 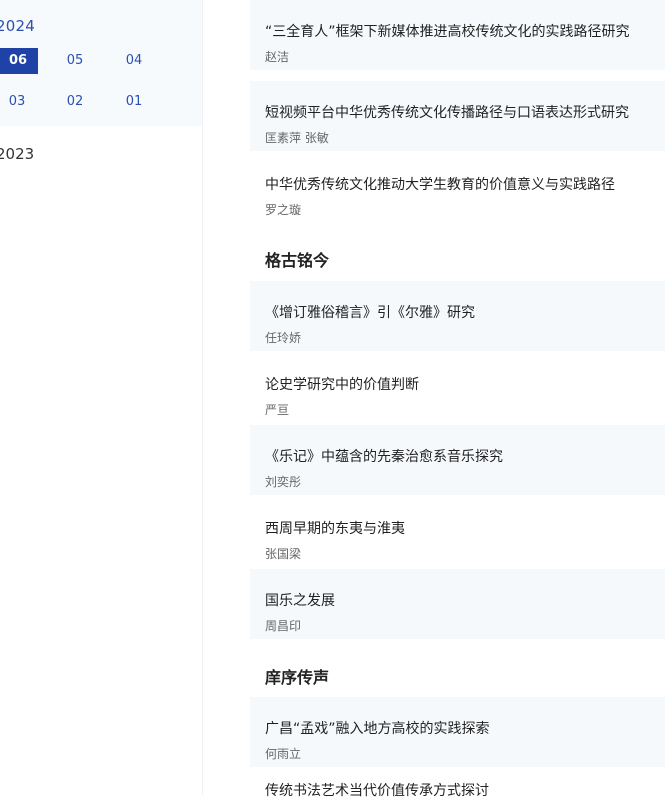 What do you see at coordinates (18, 102) in the screenshot?
I see `issue-03-button: 03` at bounding box center [18, 102].